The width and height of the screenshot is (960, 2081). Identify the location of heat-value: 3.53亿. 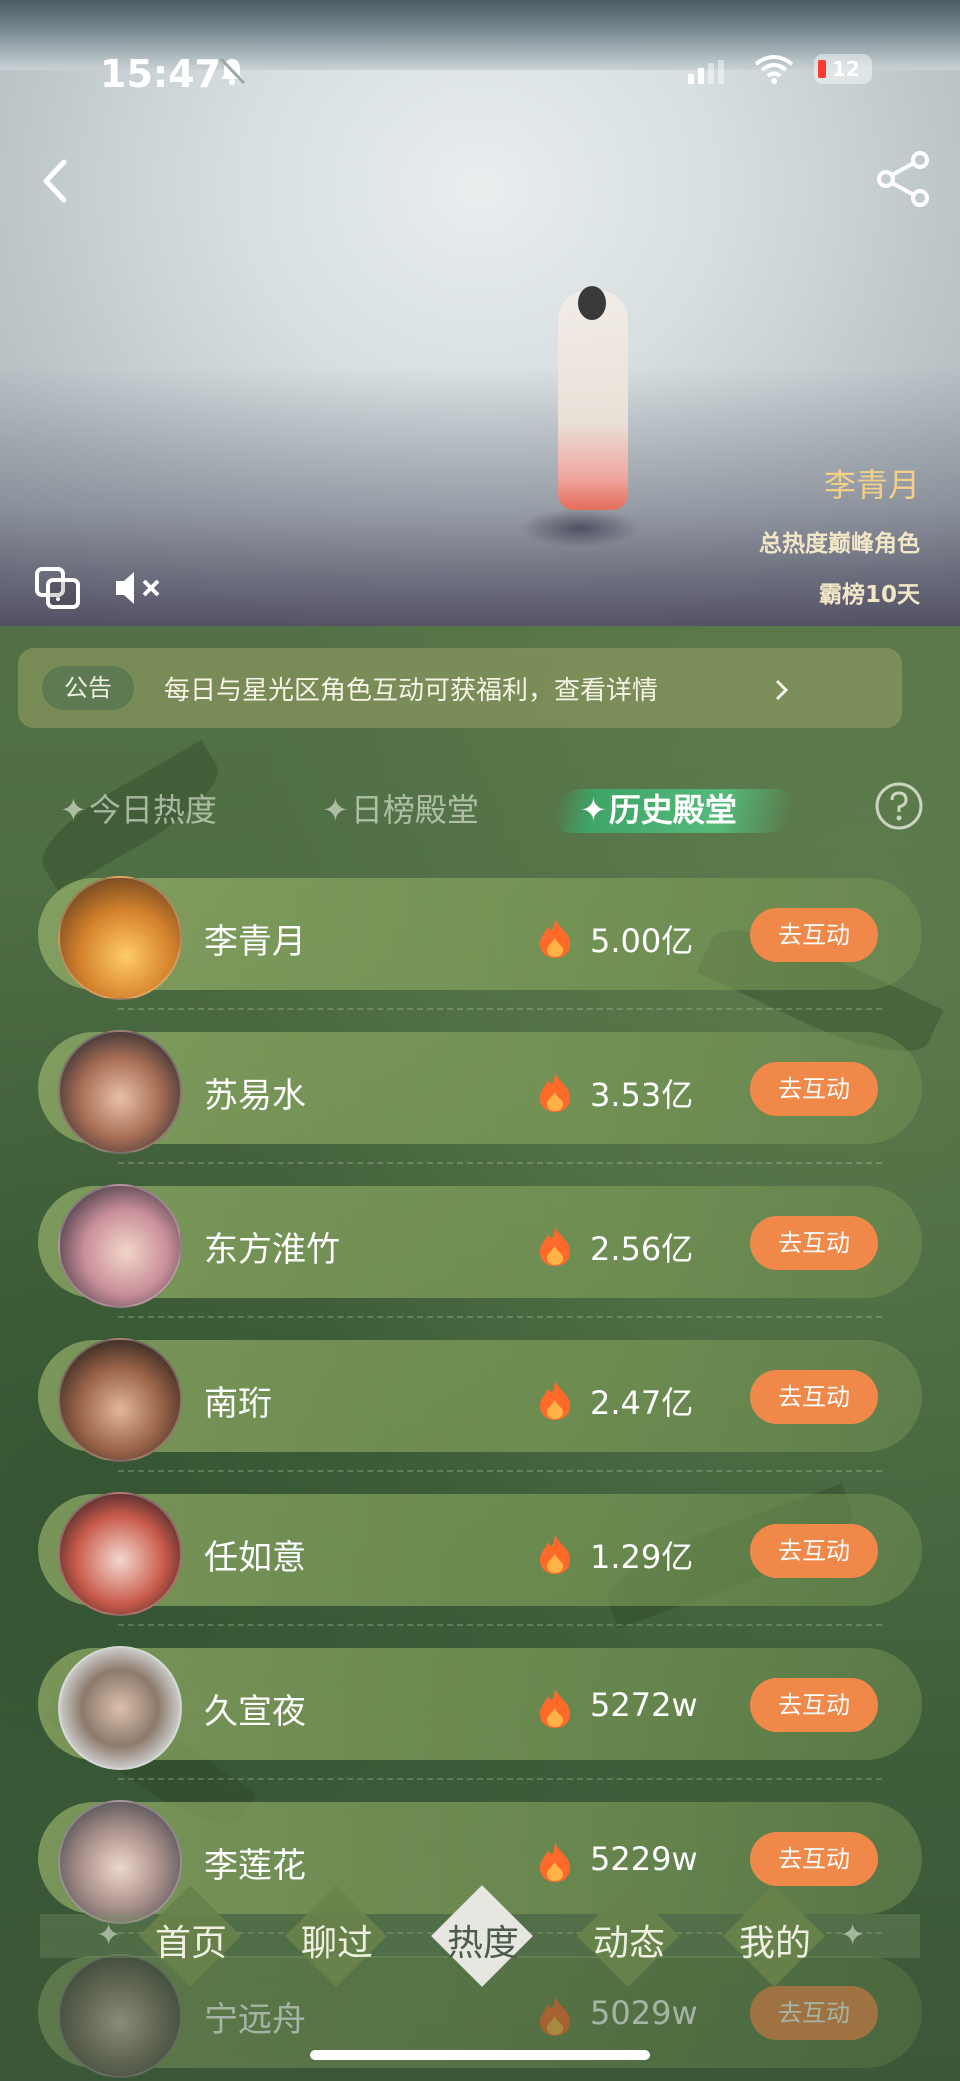
(642, 1095).